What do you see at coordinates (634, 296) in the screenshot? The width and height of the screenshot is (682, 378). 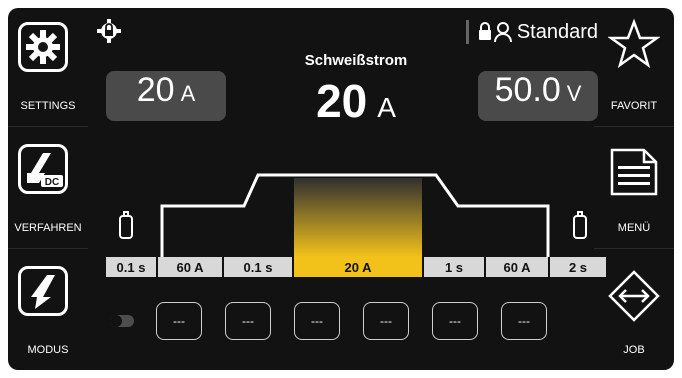 I see `job-arrows-icon` at bounding box center [634, 296].